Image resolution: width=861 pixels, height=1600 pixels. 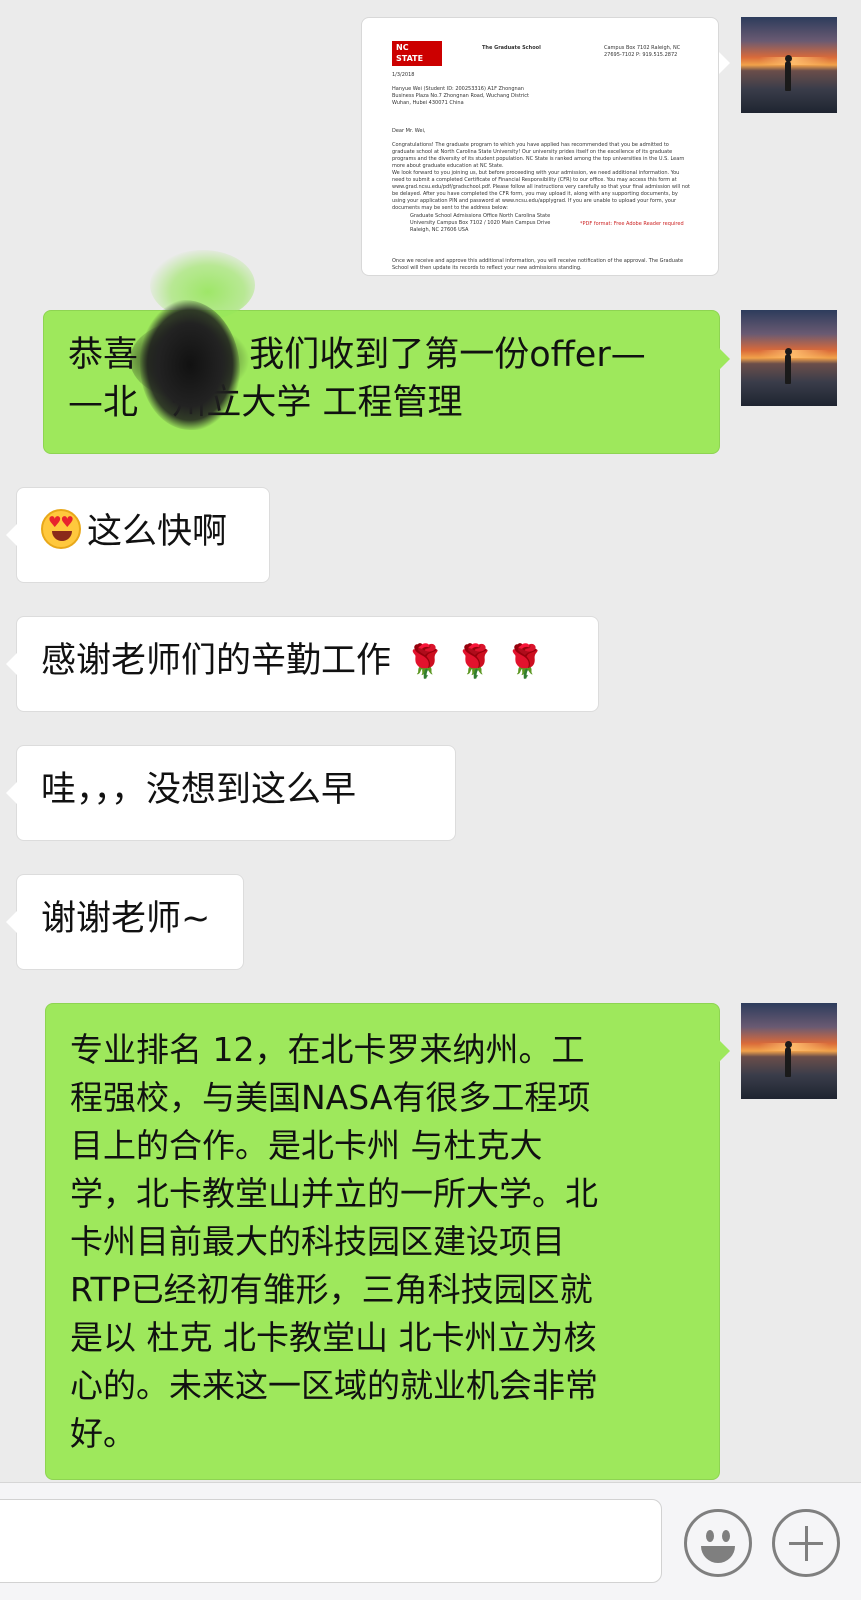 What do you see at coordinates (331, 1541) in the screenshot?
I see `message-input` at bounding box center [331, 1541].